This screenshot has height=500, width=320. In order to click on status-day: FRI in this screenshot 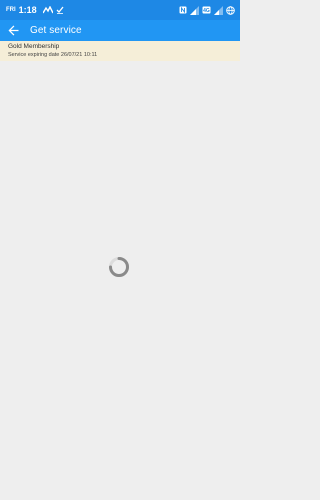, I will do `click(11, 10)`.